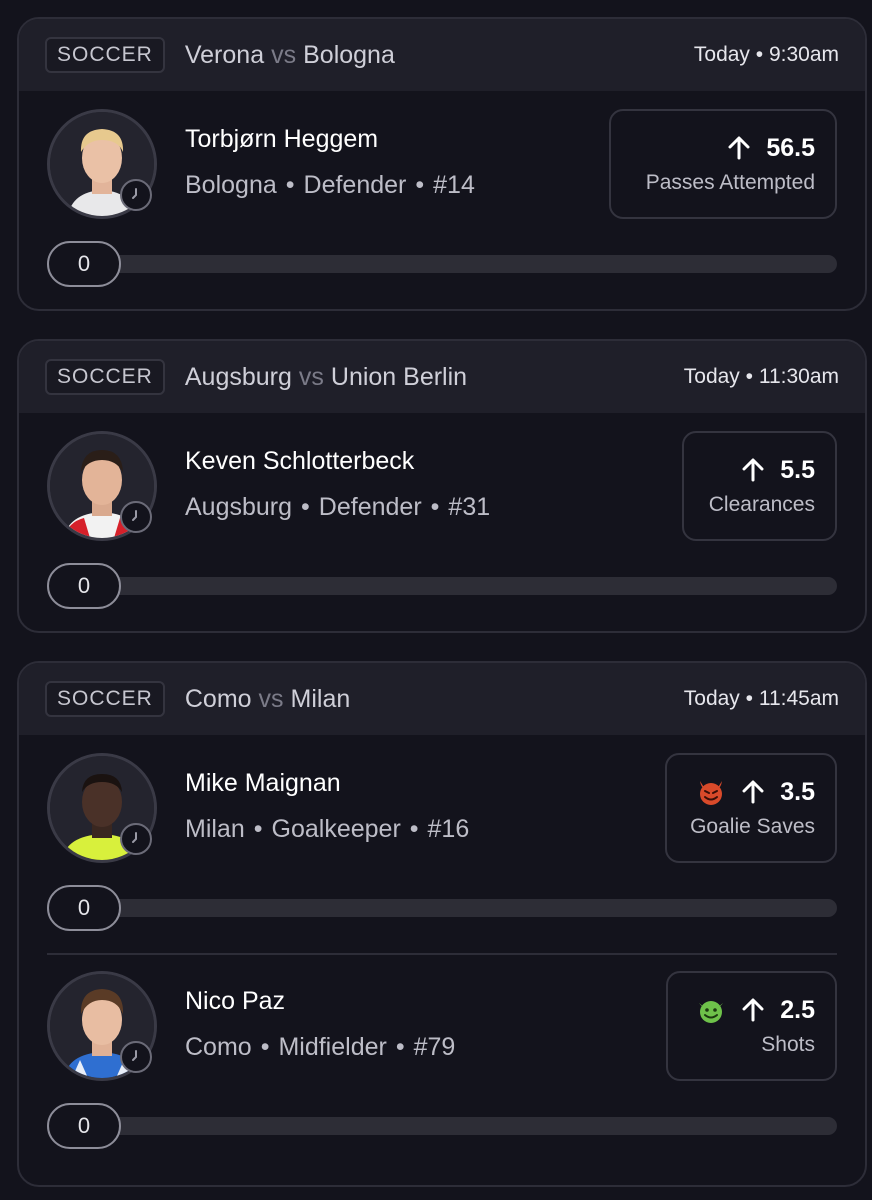 The image size is (872, 1200). I want to click on stat-line-value: 3.5, so click(797, 791).